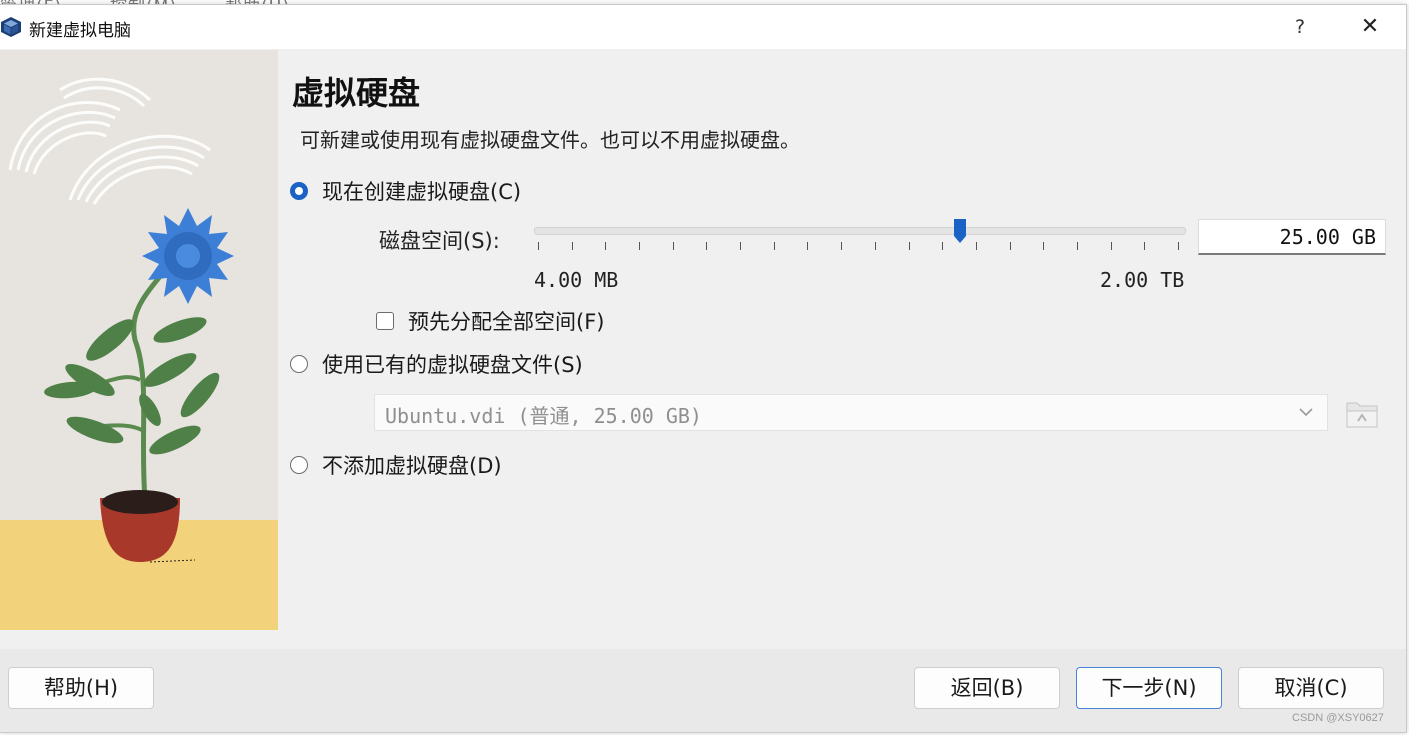 The width and height of the screenshot is (1409, 735). I want to click on page-subtitle: 可新建或使用现有虚拟硬盘文件。也可以不用虚拟硬盘。, so click(550, 140).